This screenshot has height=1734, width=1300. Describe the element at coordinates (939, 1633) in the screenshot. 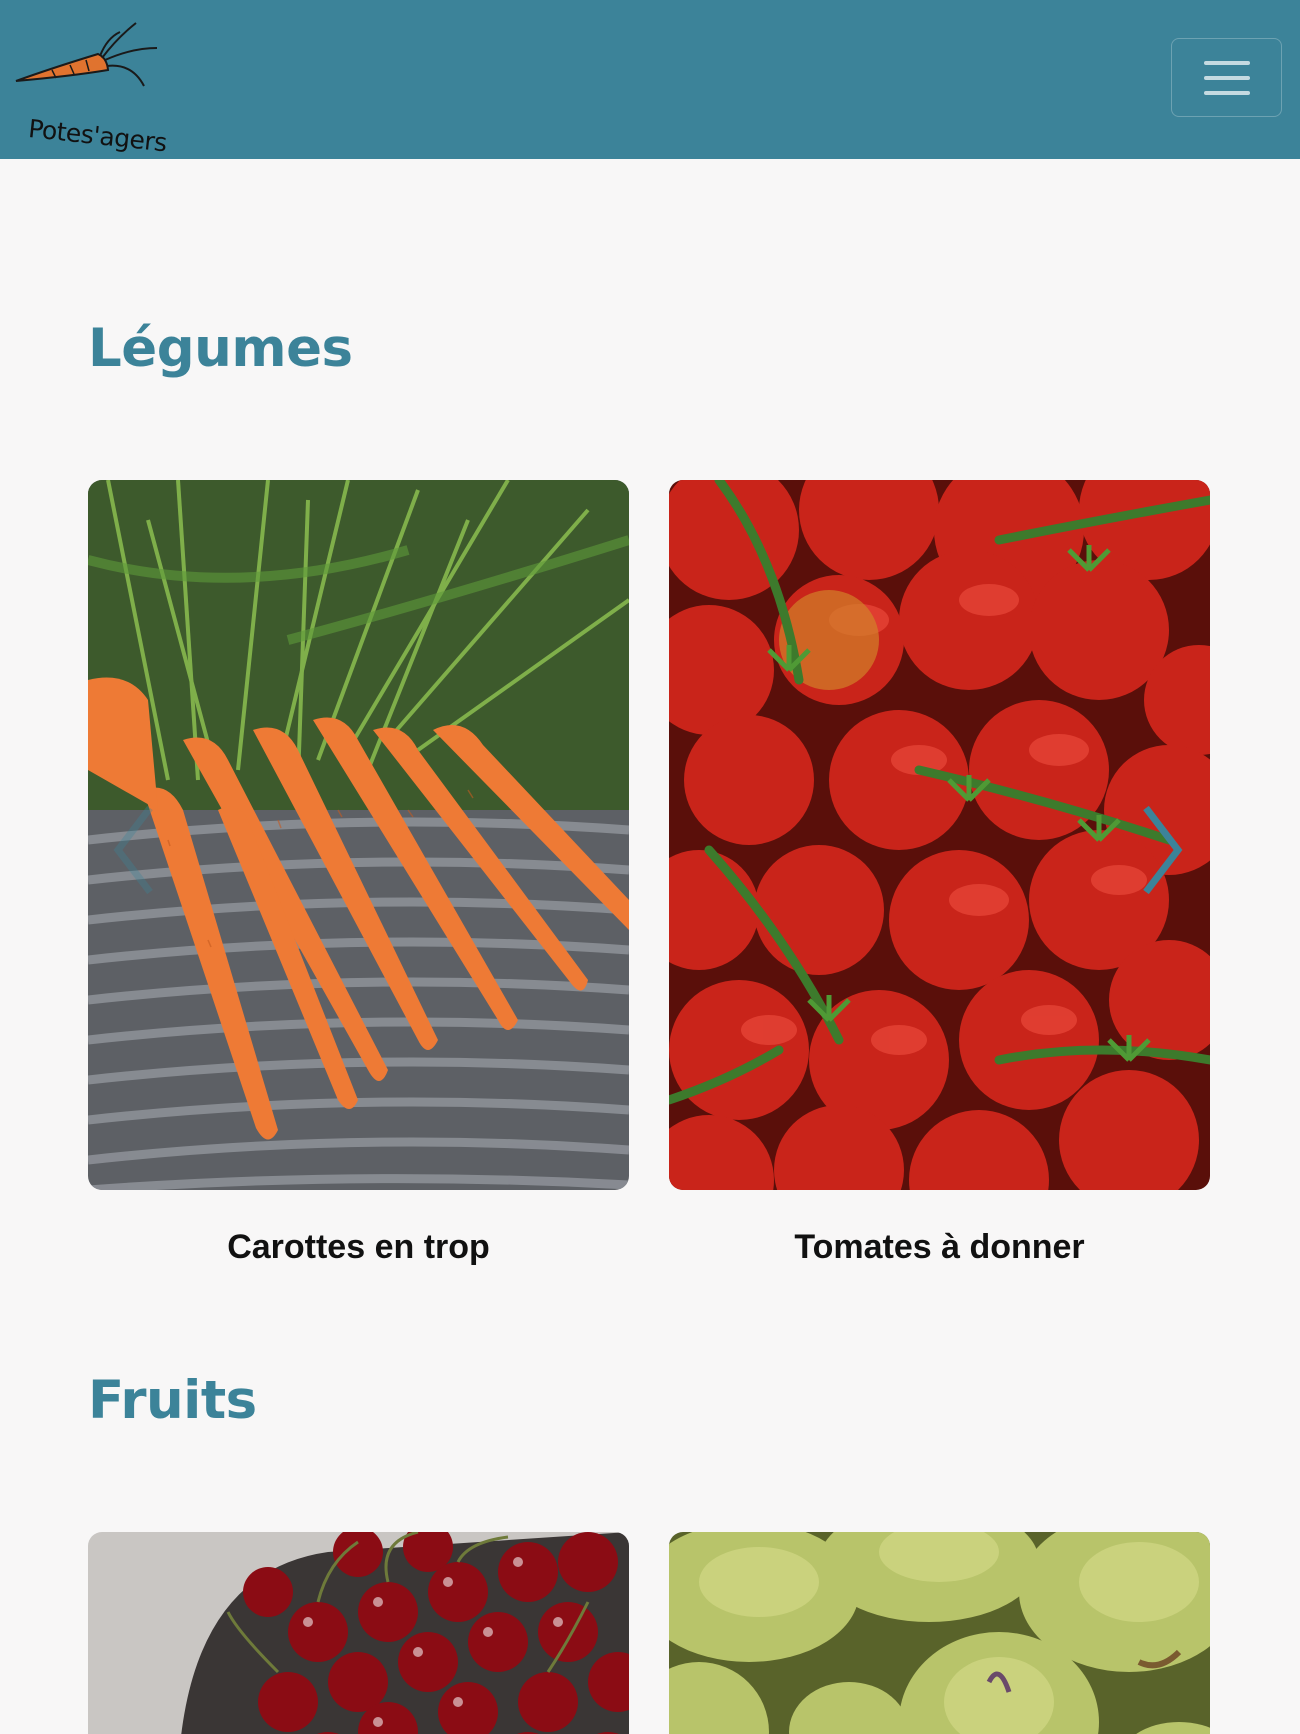

I see `pears-photo` at that location.